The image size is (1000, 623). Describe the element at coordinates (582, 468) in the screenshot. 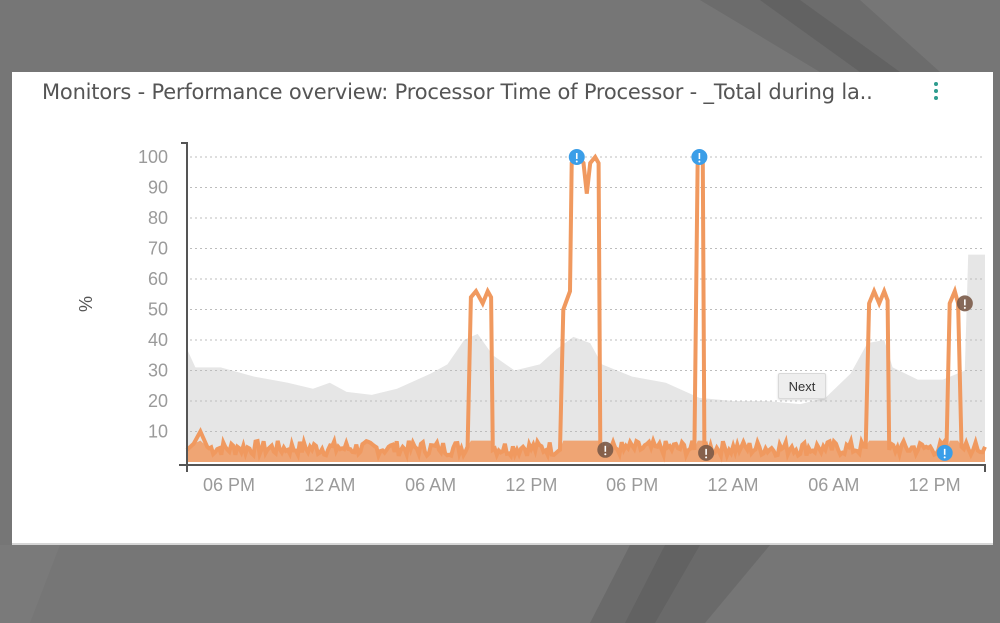

I see `x-axis-line` at that location.